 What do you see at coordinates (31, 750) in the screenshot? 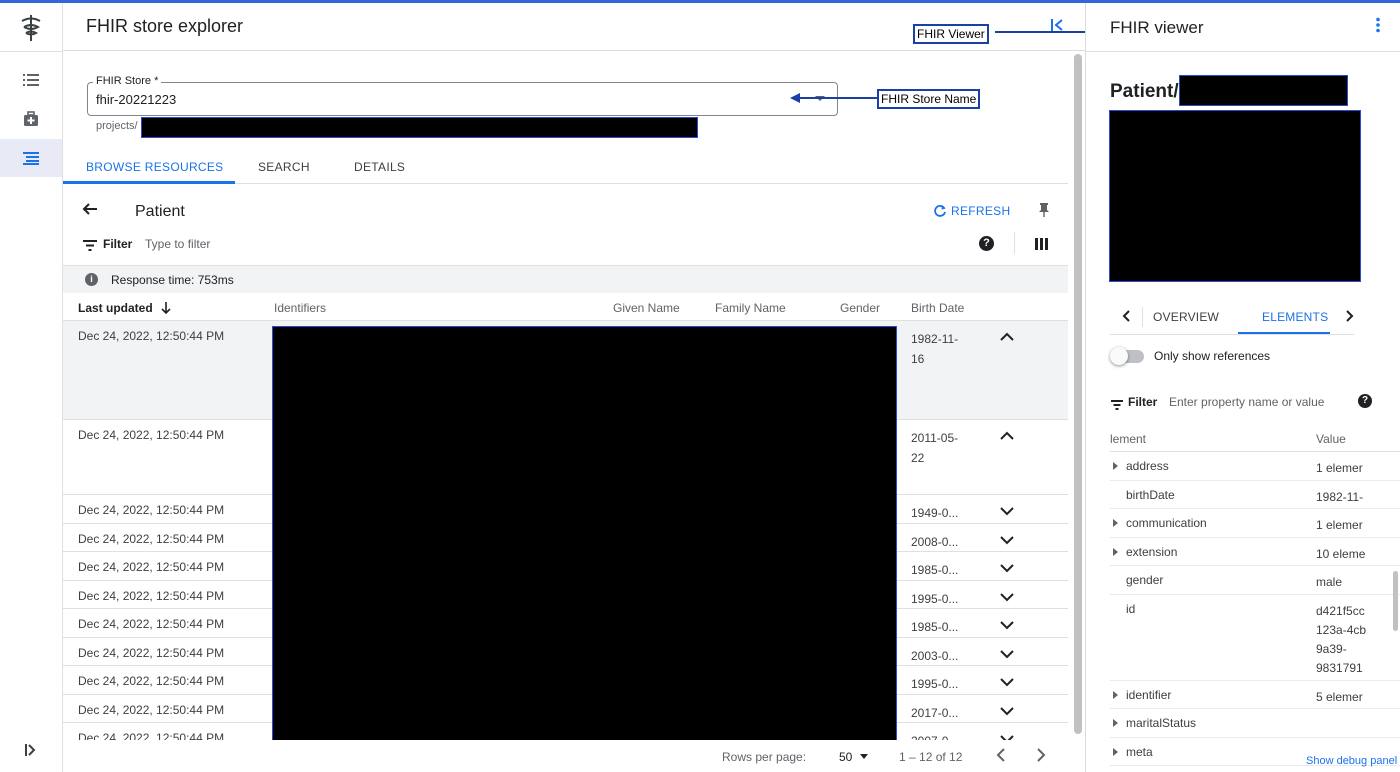
I see `rail-expand` at bounding box center [31, 750].